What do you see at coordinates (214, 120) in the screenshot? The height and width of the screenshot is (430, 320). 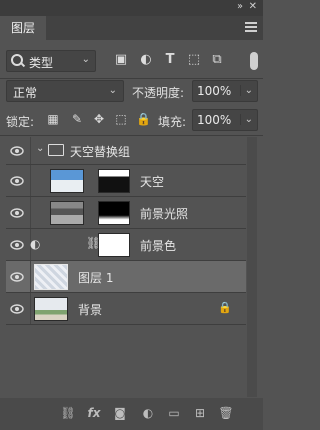 I see `fill-value: 100%` at bounding box center [214, 120].